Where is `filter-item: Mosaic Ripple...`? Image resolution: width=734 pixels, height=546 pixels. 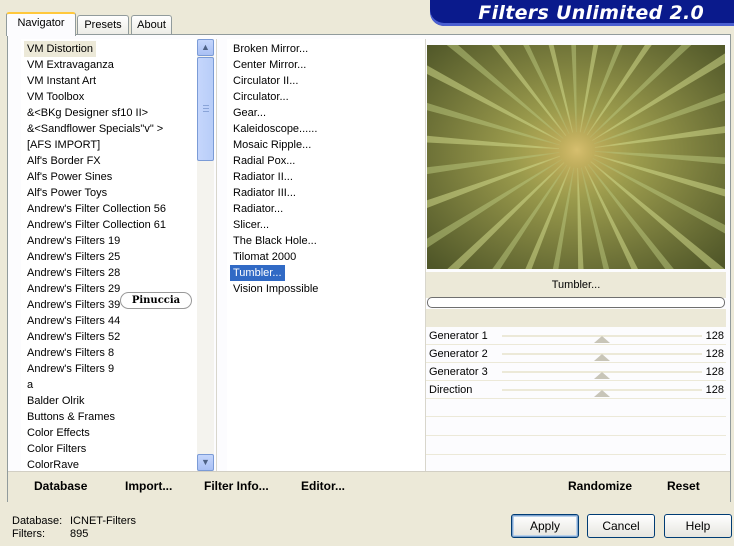 filter-item: Mosaic Ripple... is located at coordinates (272, 145).